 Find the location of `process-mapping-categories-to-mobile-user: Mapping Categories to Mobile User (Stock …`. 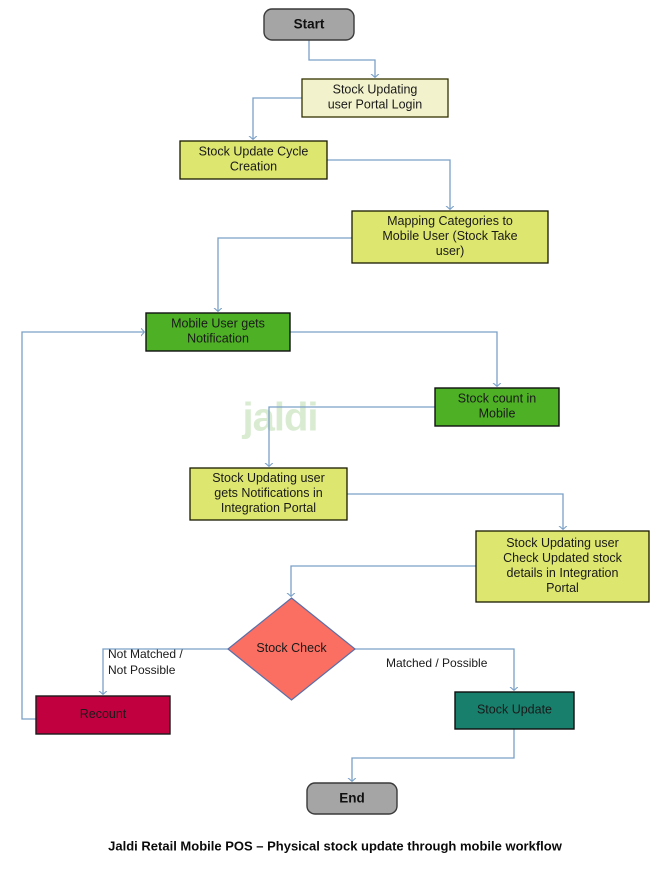

process-mapping-categories-to-mobile-user: Mapping Categories to Mobile User (Stock … is located at coordinates (450, 237).